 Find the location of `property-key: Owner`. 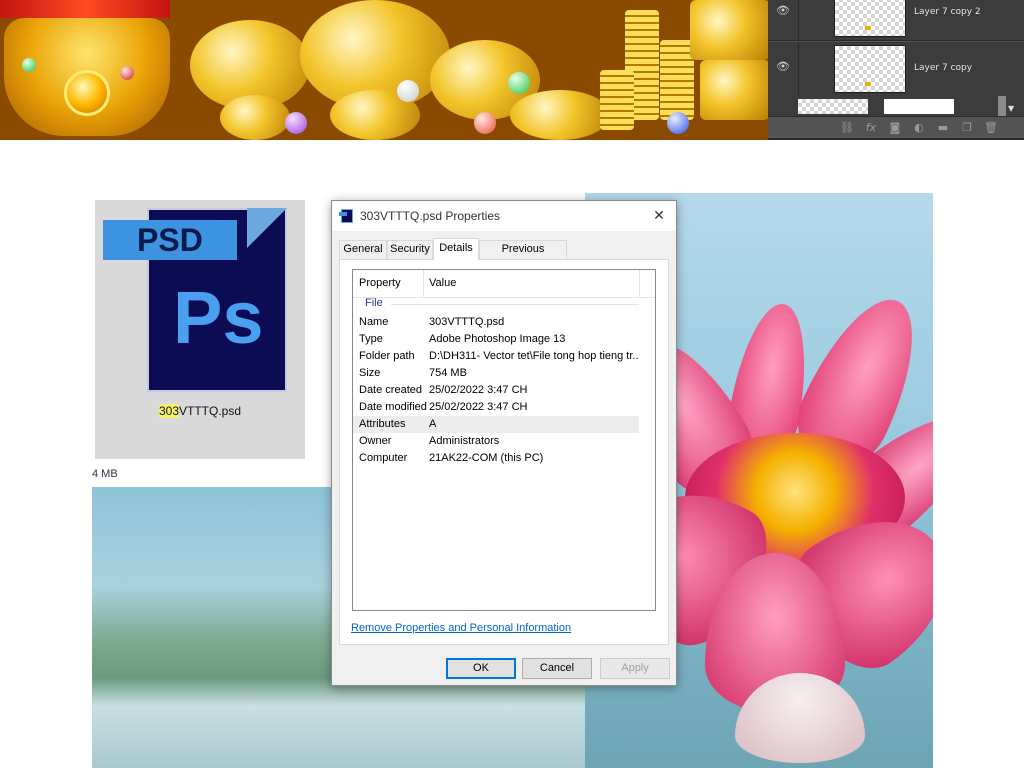

property-key: Owner is located at coordinates (375, 441).